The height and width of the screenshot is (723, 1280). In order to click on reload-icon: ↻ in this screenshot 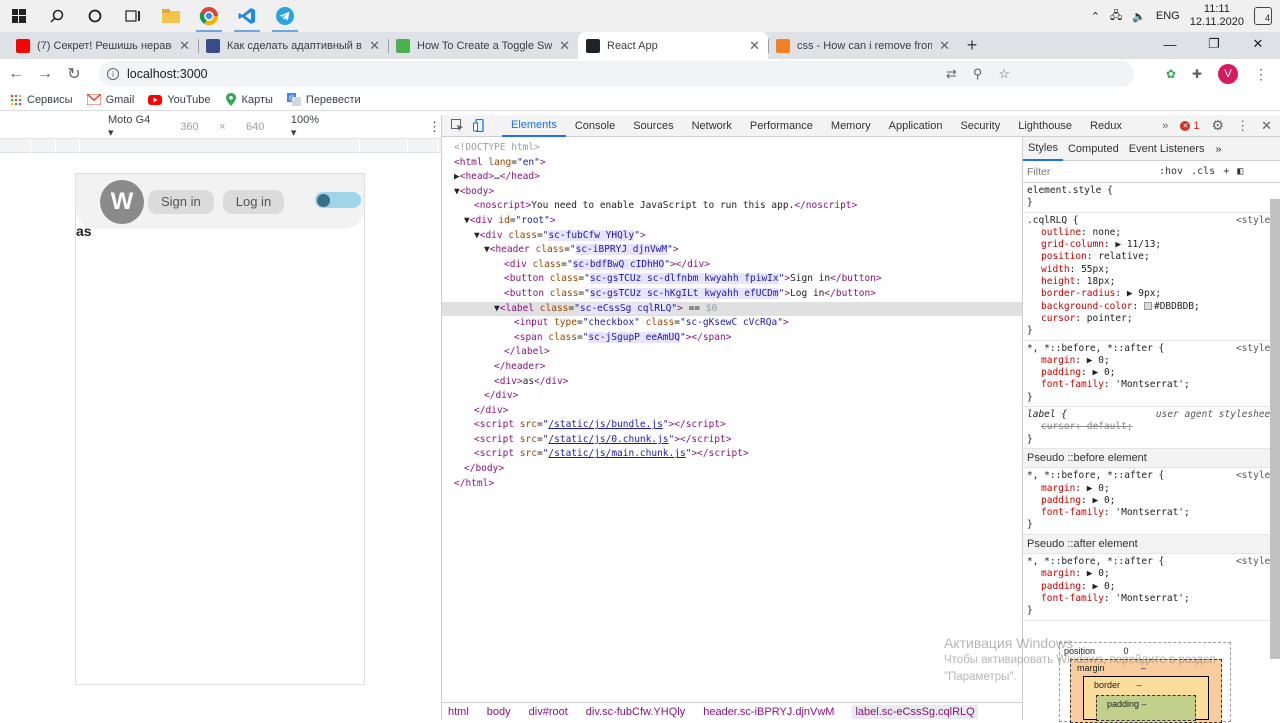, I will do `click(74, 74)`.